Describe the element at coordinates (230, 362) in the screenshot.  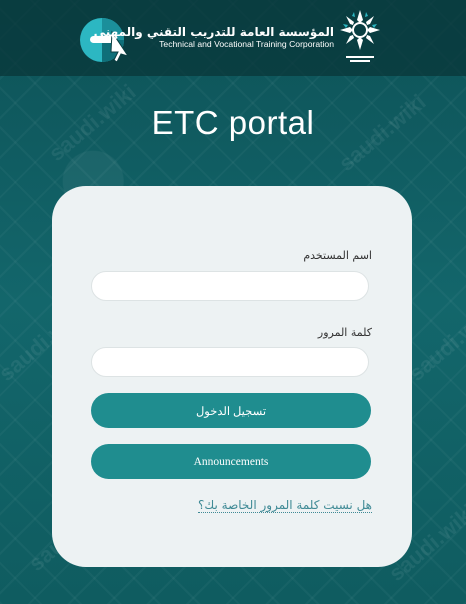
I see `password-input` at that location.